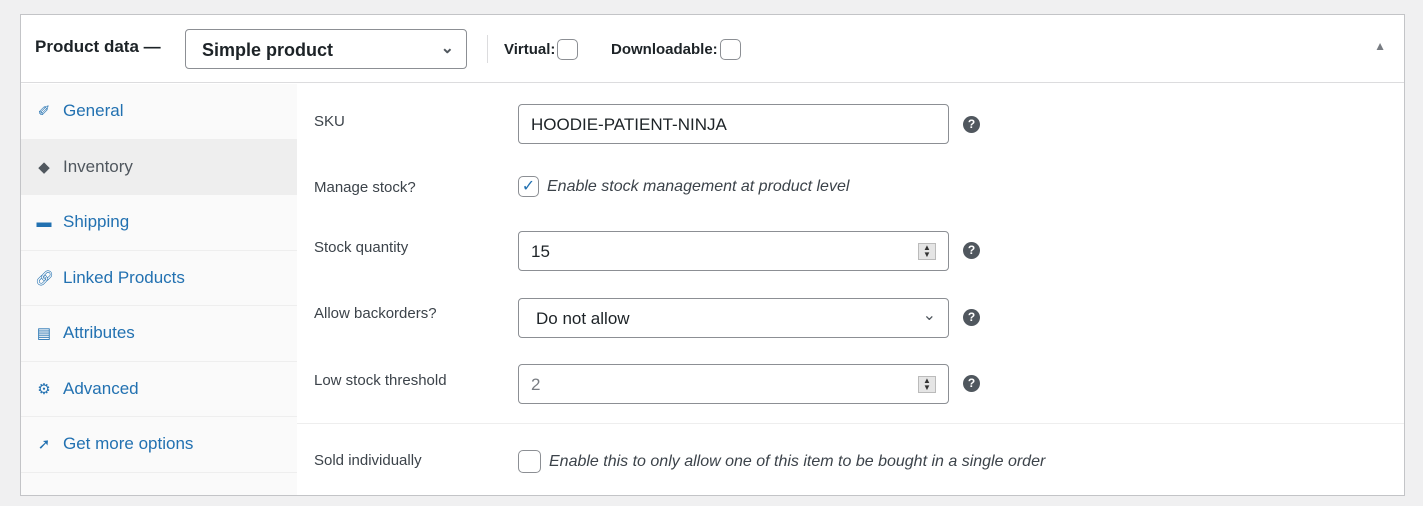 The height and width of the screenshot is (506, 1423). Describe the element at coordinates (159, 223) in the screenshot. I see `tab-shipping: ▬ Shipping` at that location.